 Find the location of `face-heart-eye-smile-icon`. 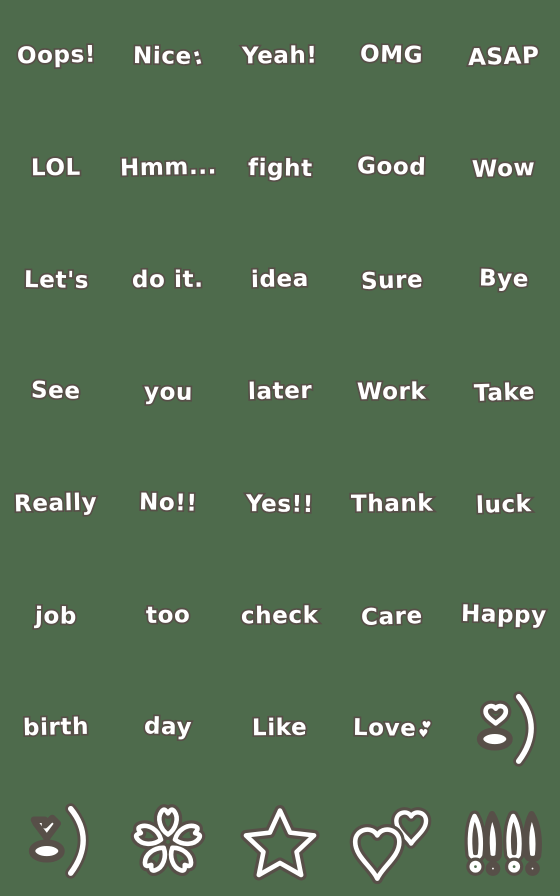

face-heart-eye-smile-icon is located at coordinates (506, 729).